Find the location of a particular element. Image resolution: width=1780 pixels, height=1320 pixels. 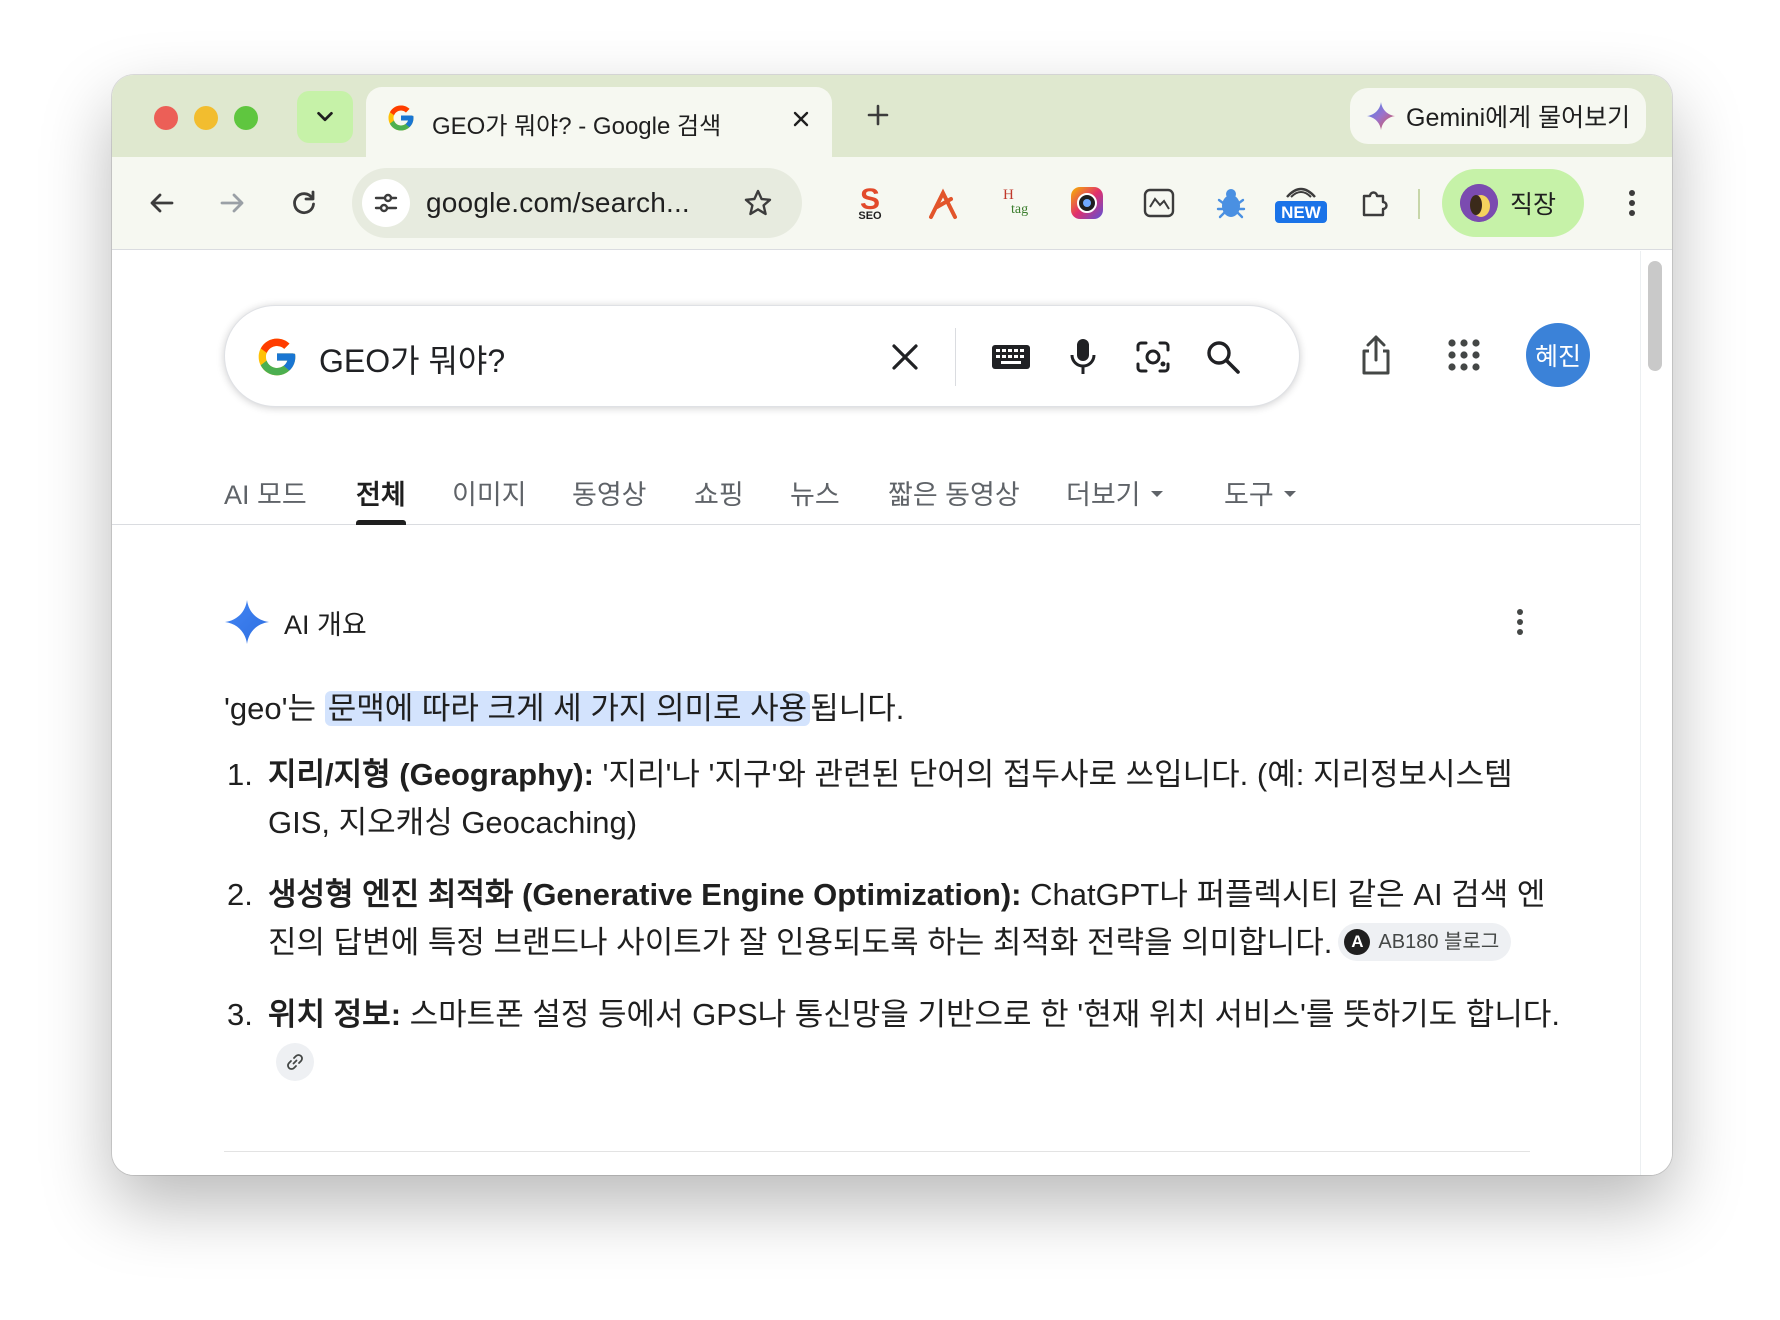

scrollbar-thumb is located at coordinates (1655, 316).